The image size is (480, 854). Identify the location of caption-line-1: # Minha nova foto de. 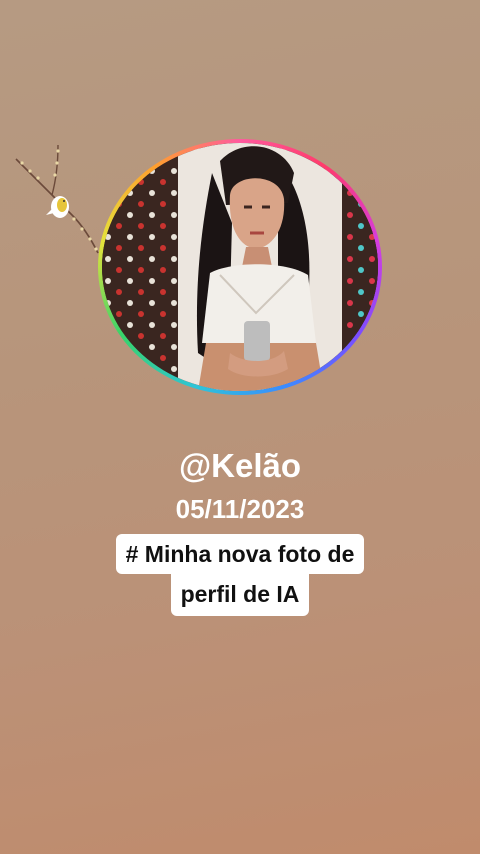
(240, 554).